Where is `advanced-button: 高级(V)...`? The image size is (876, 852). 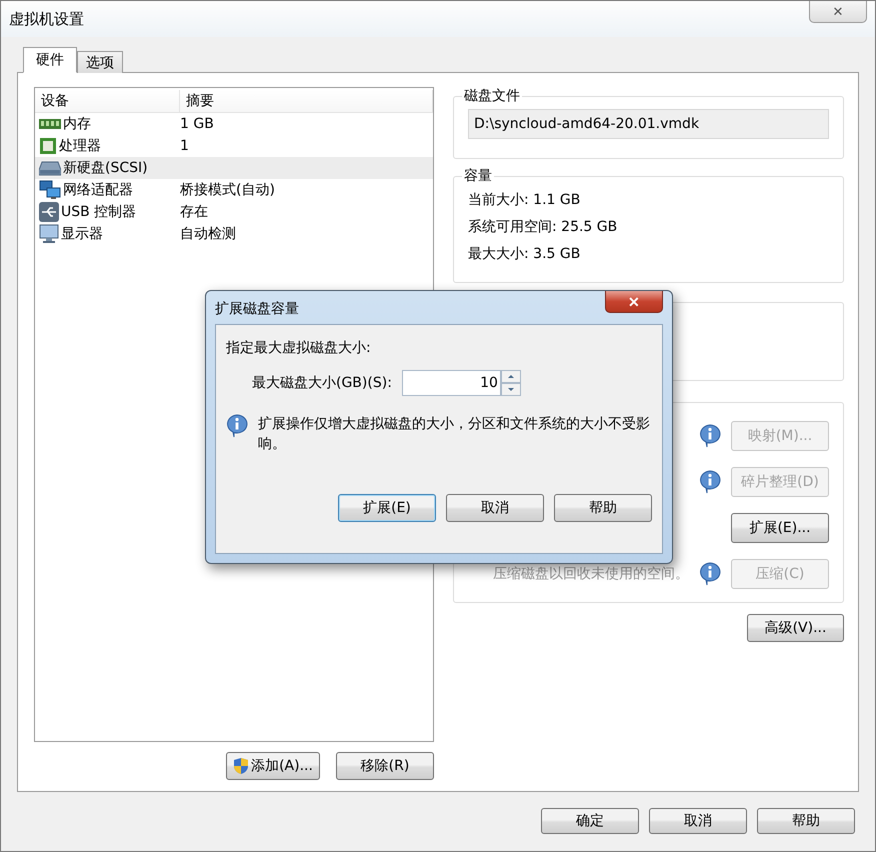 advanced-button: 高级(V)... is located at coordinates (795, 628).